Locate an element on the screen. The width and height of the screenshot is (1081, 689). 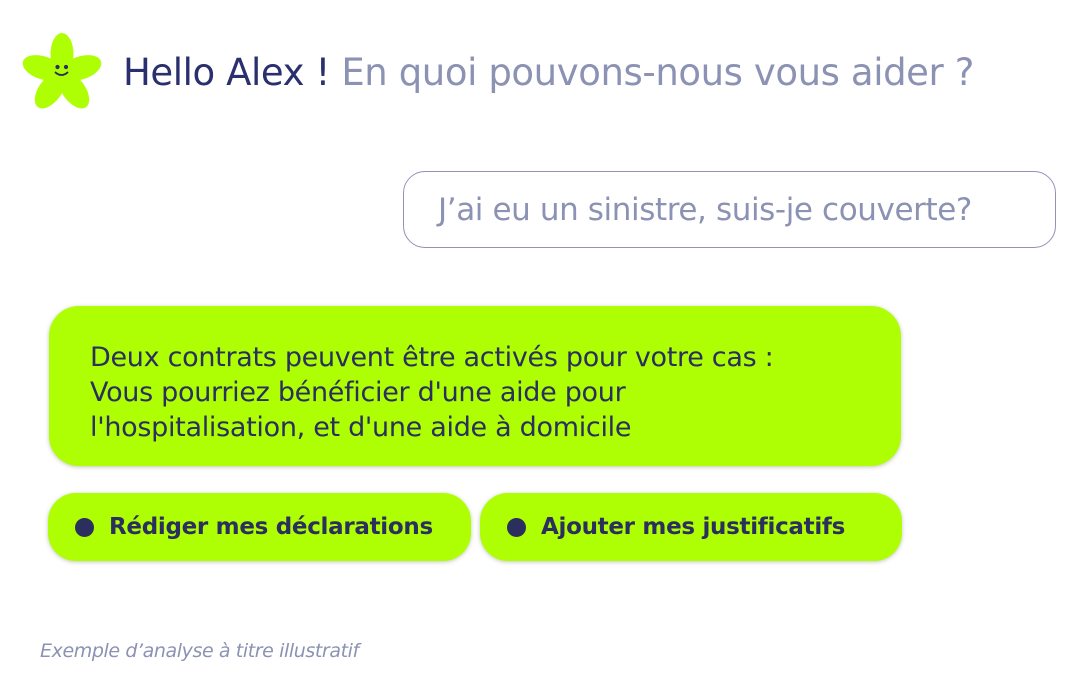
help-question-text: En quoi pouvons-nous vous aider ? is located at coordinates (657, 72).